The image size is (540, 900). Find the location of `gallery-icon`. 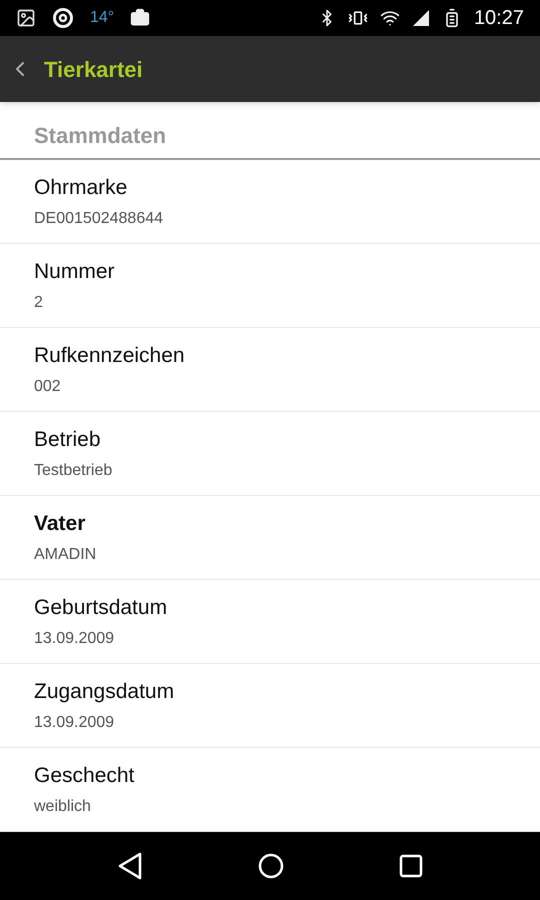

gallery-icon is located at coordinates (26, 18).